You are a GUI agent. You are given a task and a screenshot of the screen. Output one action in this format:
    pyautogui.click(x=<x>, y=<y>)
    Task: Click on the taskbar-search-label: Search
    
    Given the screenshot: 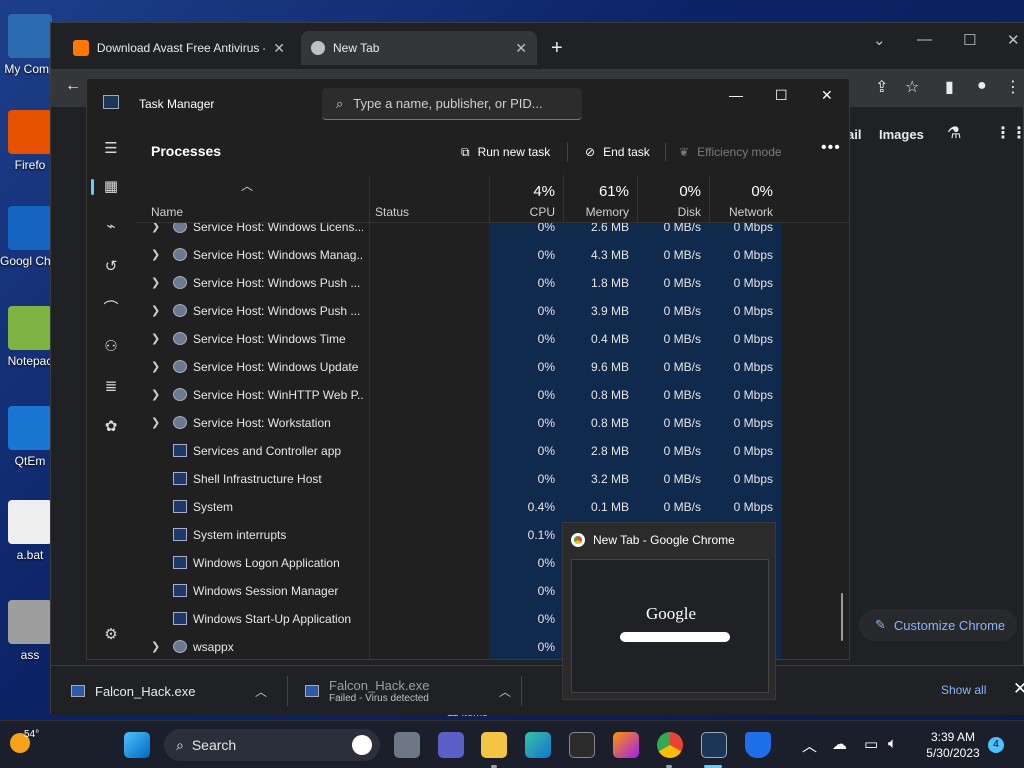 What is the action you would take?
    pyautogui.click(x=214, y=745)
    